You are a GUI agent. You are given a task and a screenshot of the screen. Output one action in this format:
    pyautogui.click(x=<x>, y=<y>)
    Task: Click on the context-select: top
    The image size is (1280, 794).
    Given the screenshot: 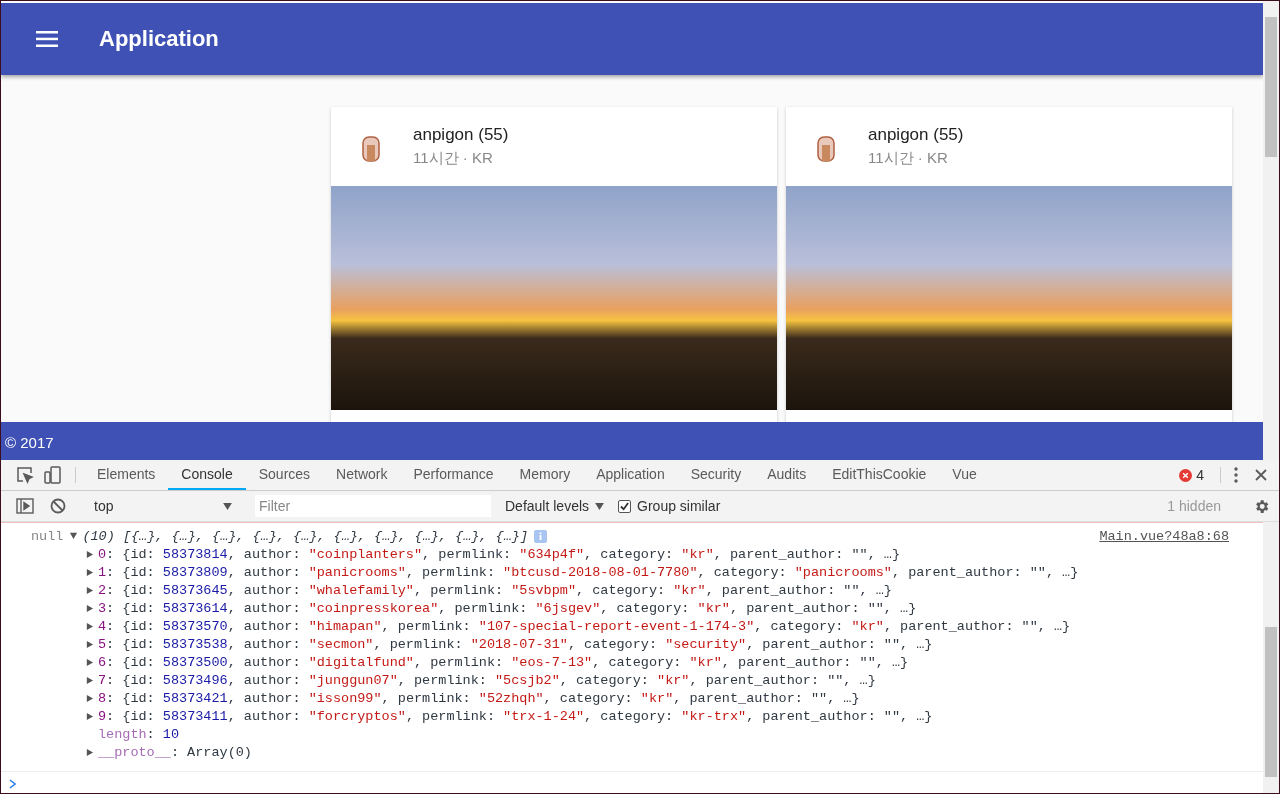 What is the action you would take?
    pyautogui.click(x=163, y=506)
    